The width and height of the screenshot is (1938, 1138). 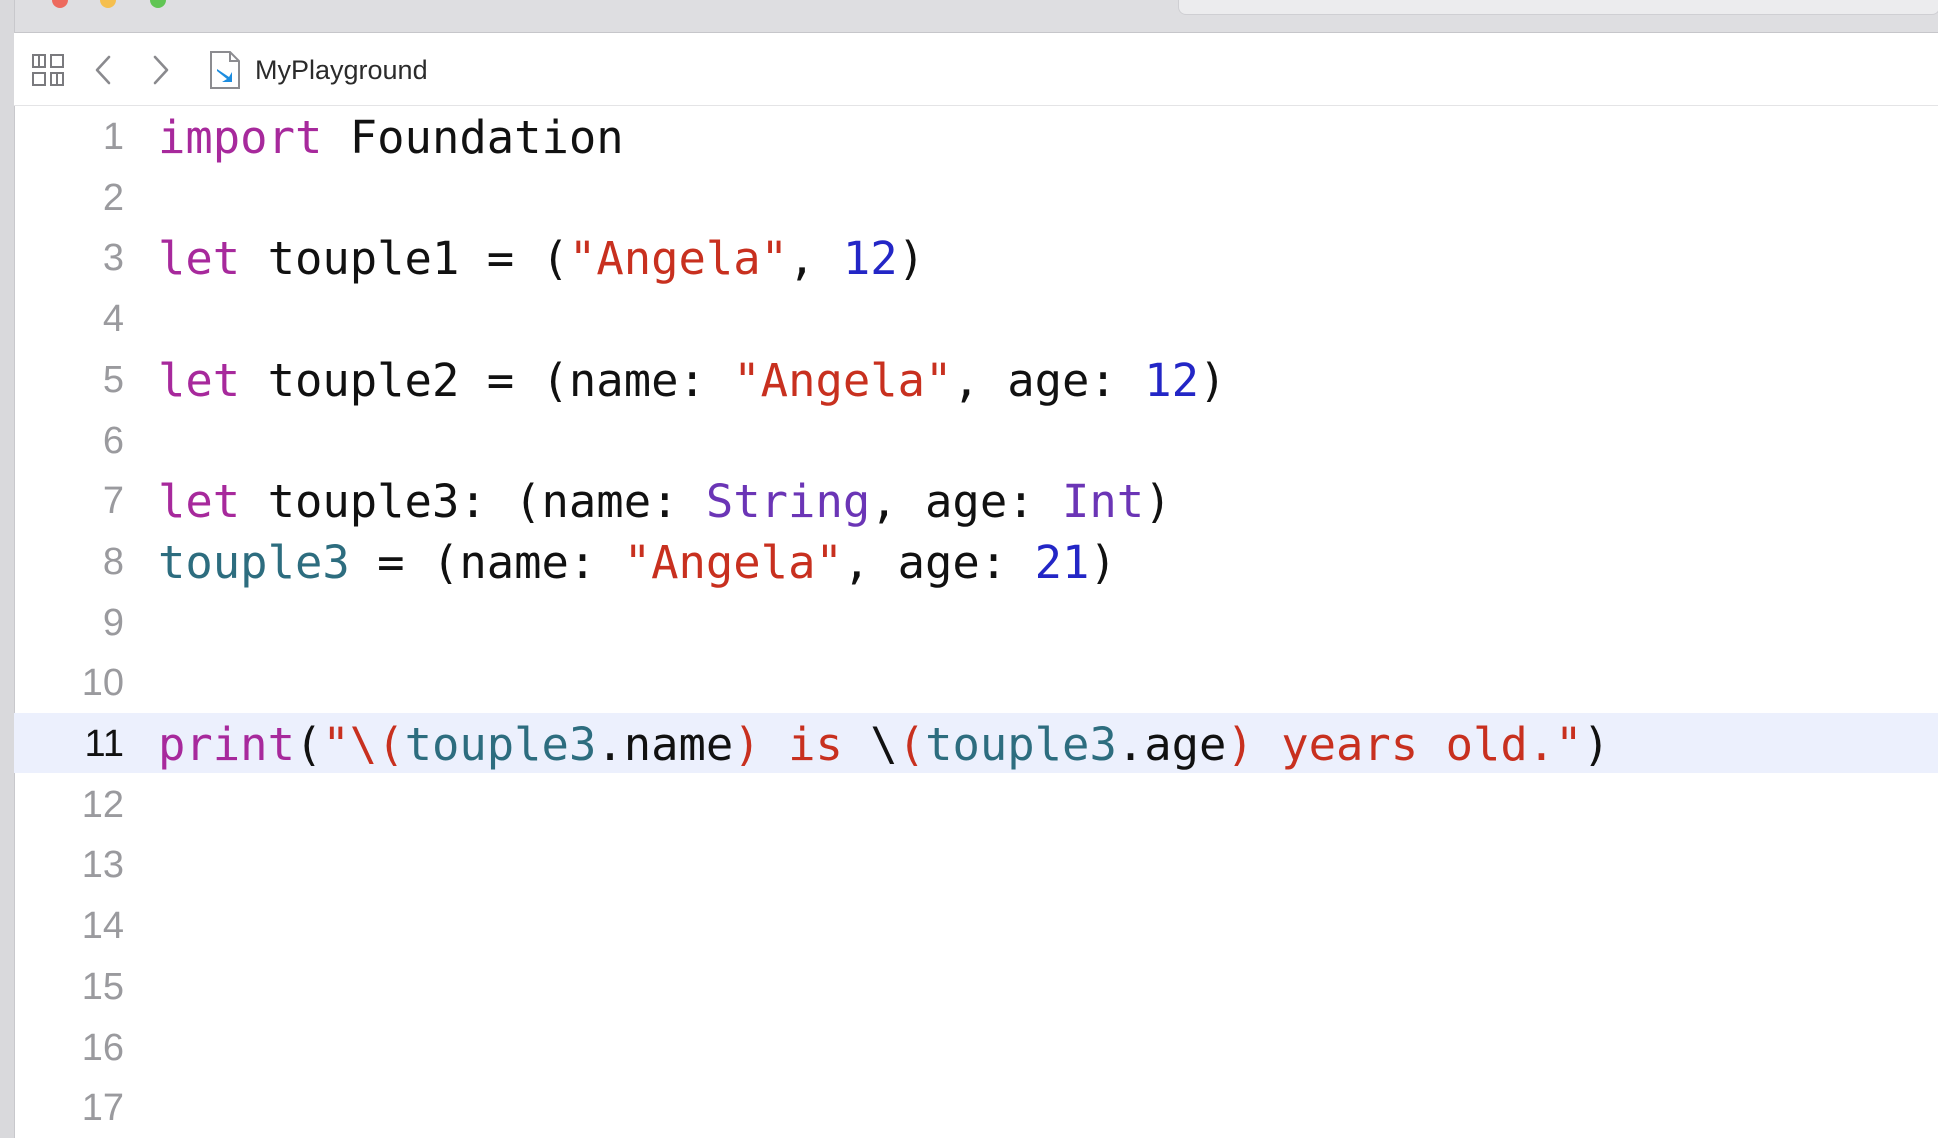 I want to click on code-token-plain: \, so click(x=884, y=744).